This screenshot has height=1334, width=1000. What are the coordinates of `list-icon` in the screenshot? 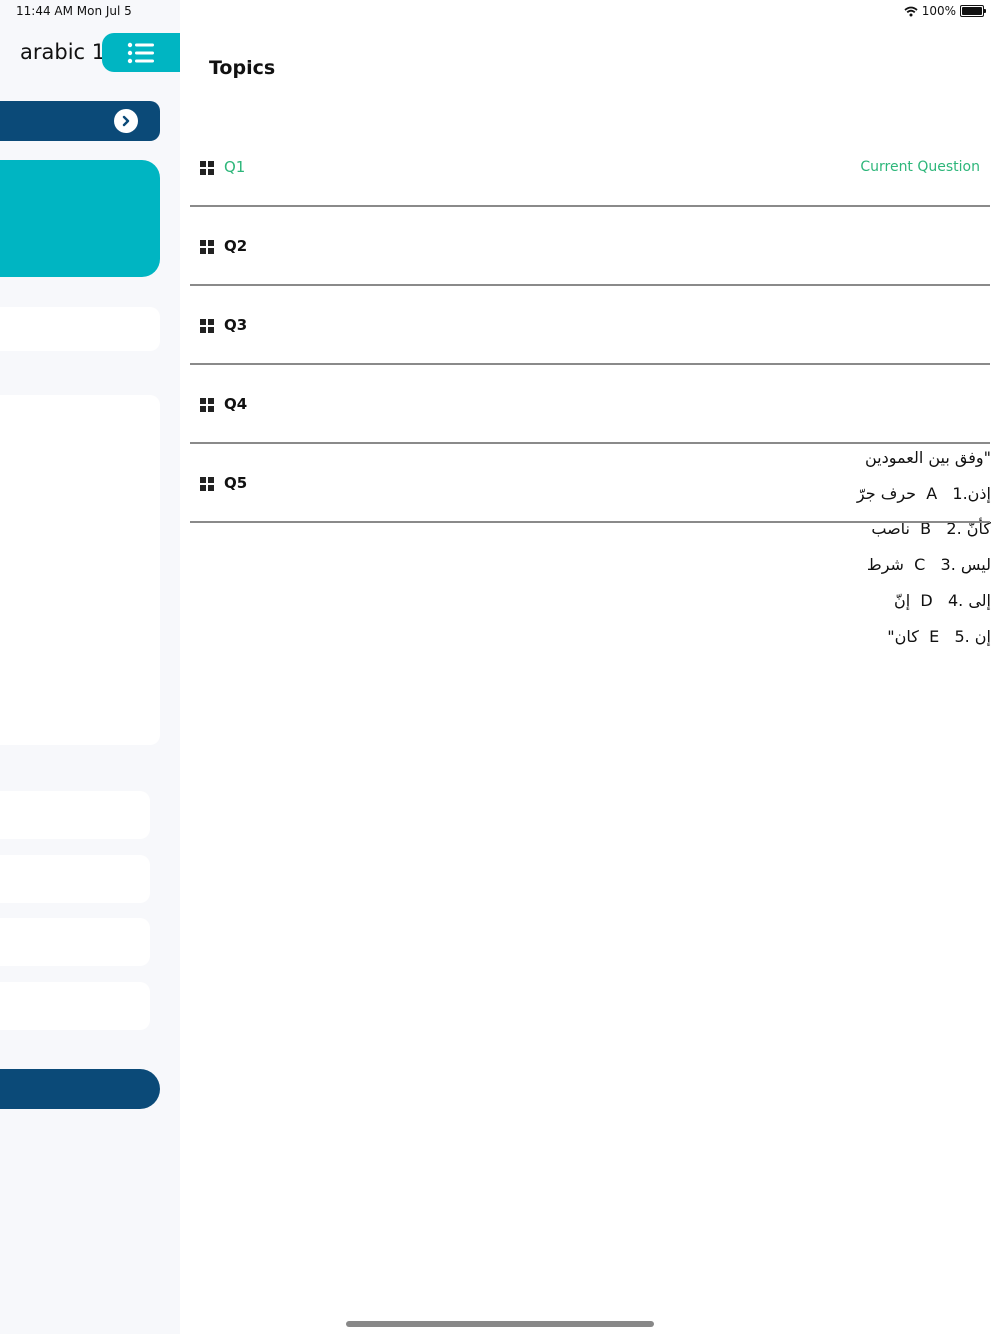 It's located at (140, 52).